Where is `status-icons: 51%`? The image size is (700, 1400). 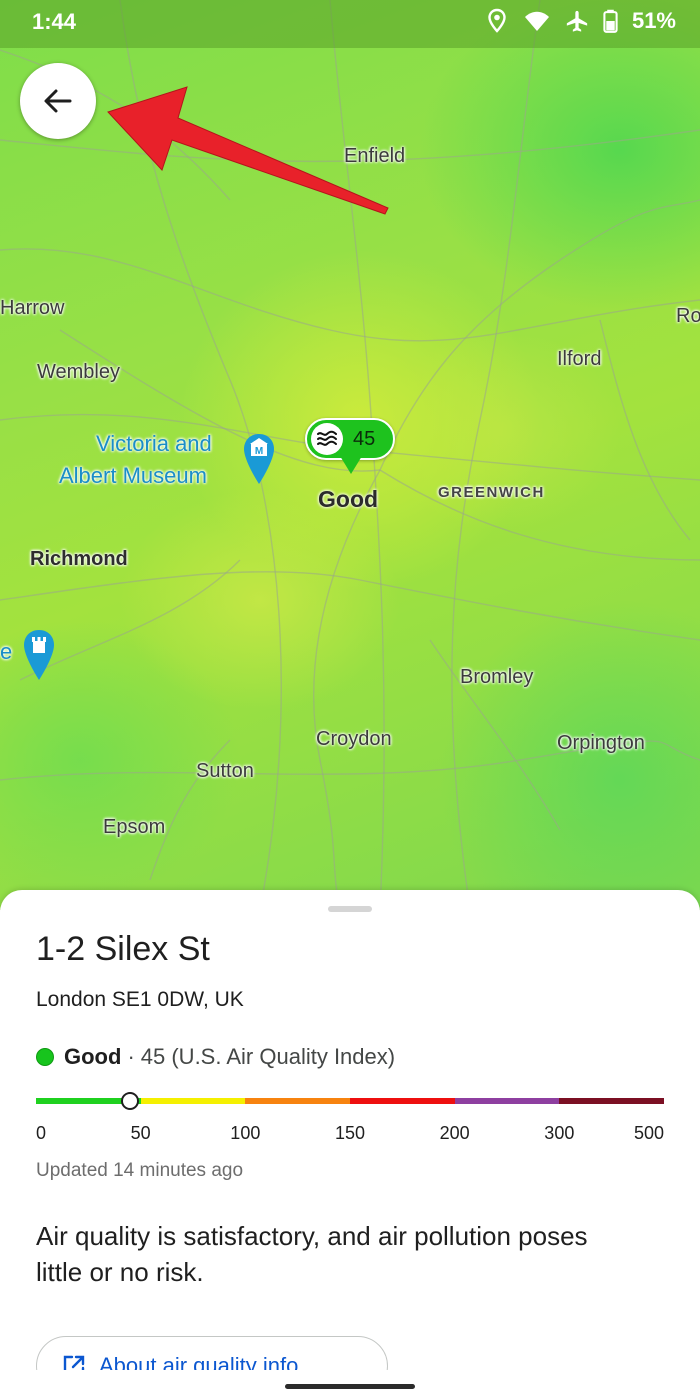 status-icons: 51% is located at coordinates (580, 21).